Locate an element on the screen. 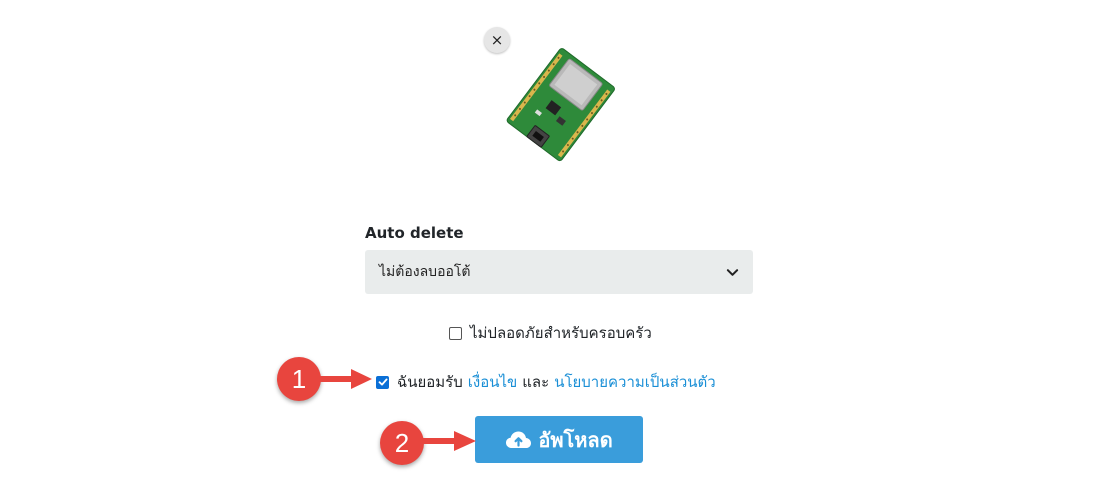 Image resolution: width=1117 pixels, height=482 pixels. agree-checkbox is located at coordinates (382, 382).